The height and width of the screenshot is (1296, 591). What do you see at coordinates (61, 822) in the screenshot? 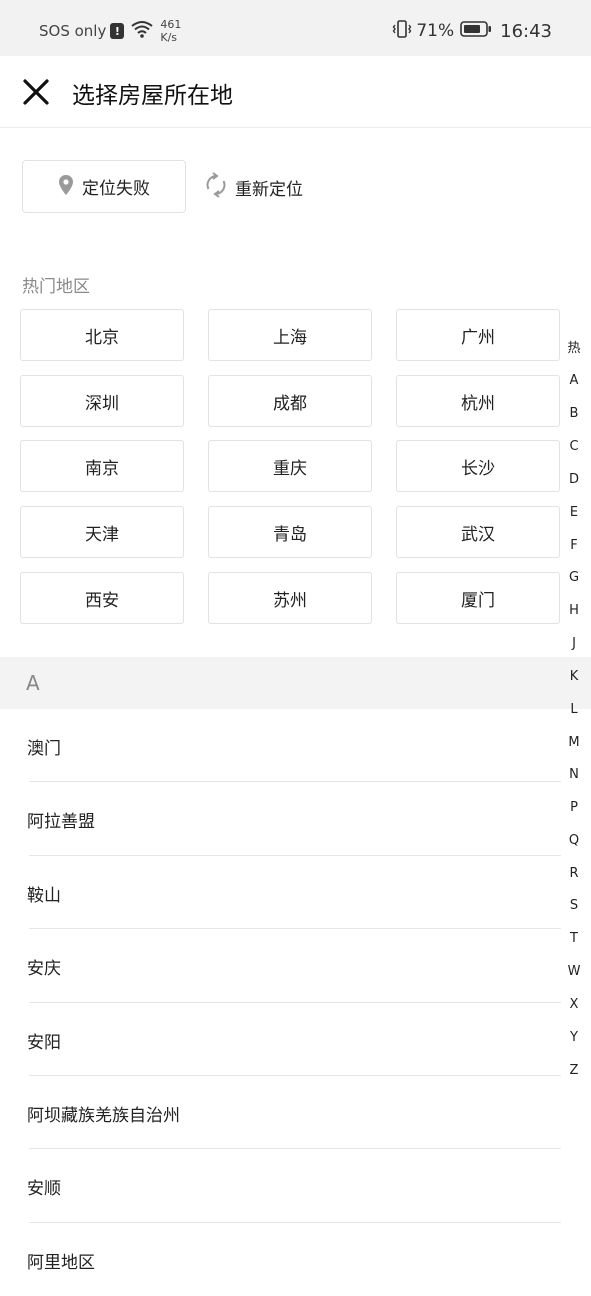
I see `city-name: 阿拉善盟` at bounding box center [61, 822].